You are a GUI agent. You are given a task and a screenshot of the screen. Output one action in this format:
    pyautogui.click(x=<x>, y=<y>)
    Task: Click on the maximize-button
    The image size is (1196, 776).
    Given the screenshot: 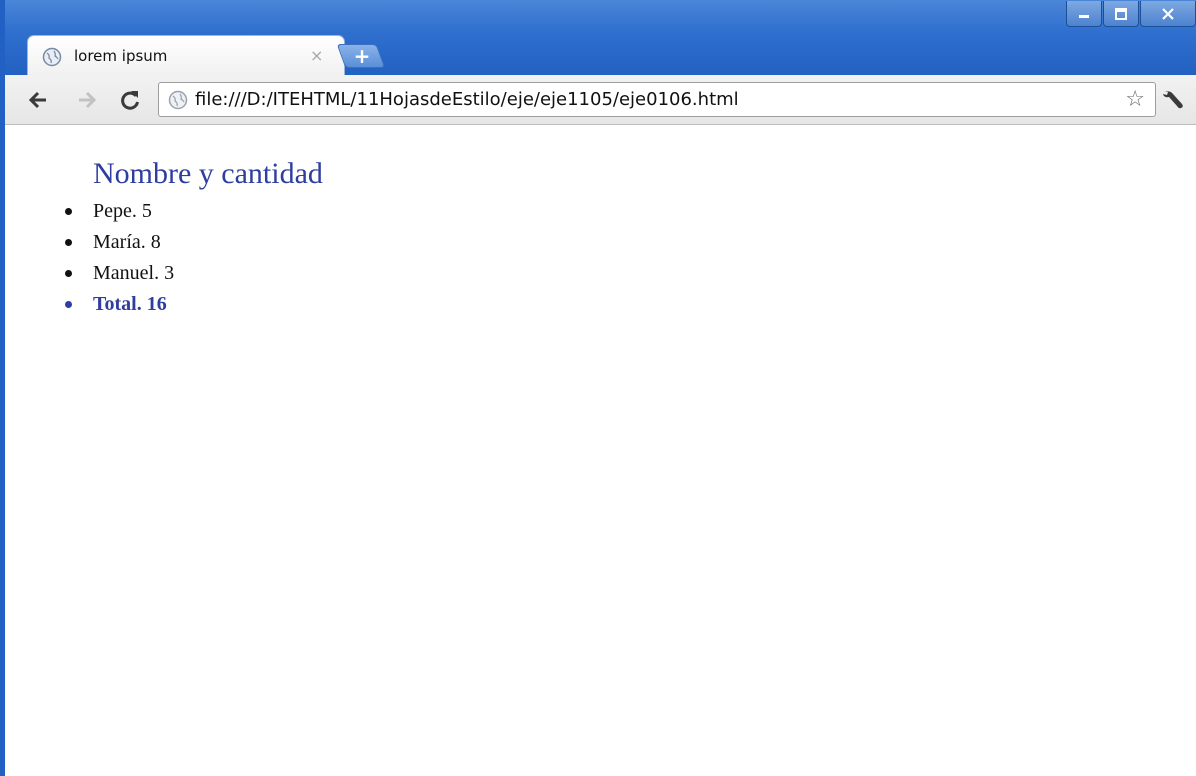 What is the action you would take?
    pyautogui.click(x=1121, y=14)
    